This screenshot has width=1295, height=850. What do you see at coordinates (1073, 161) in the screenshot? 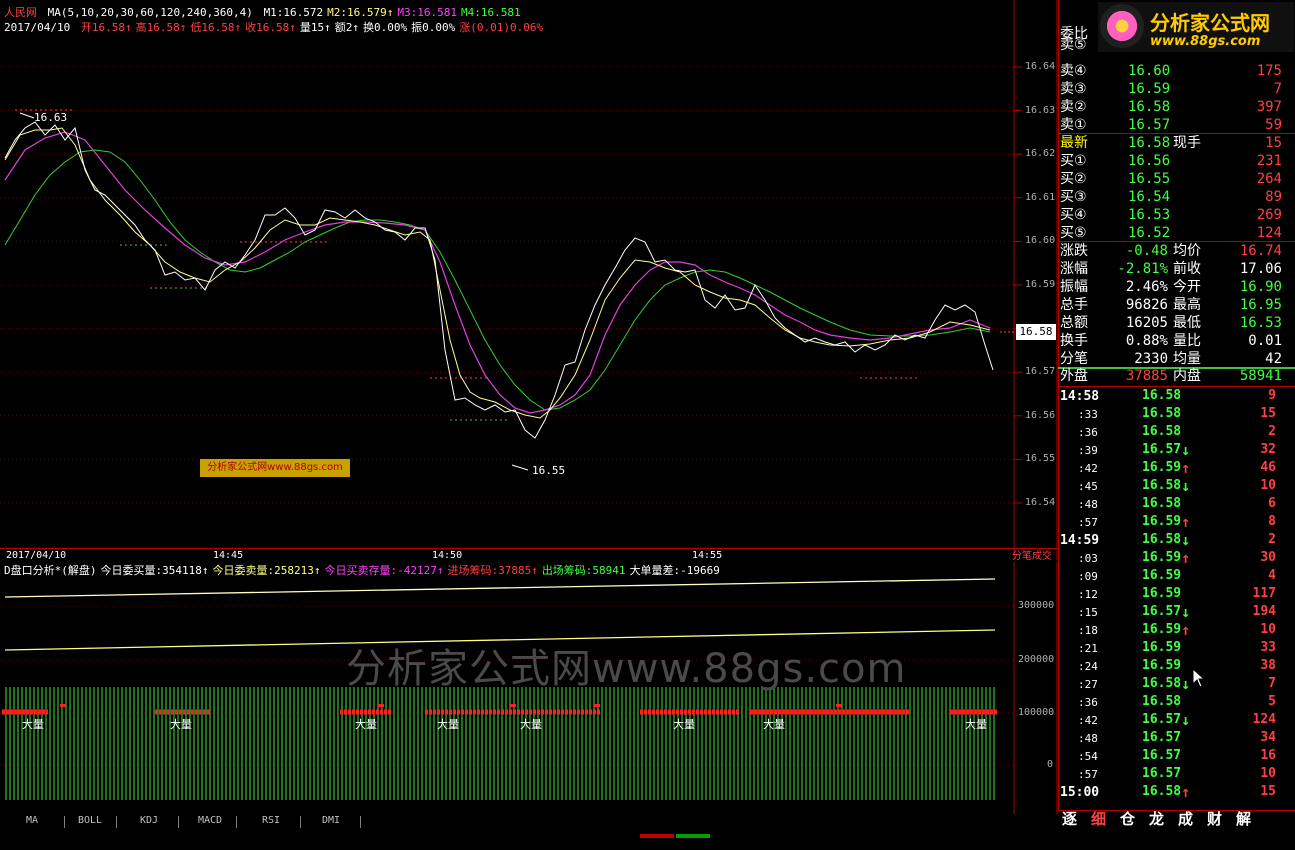
I see `order-book-label: 买①` at bounding box center [1073, 161].